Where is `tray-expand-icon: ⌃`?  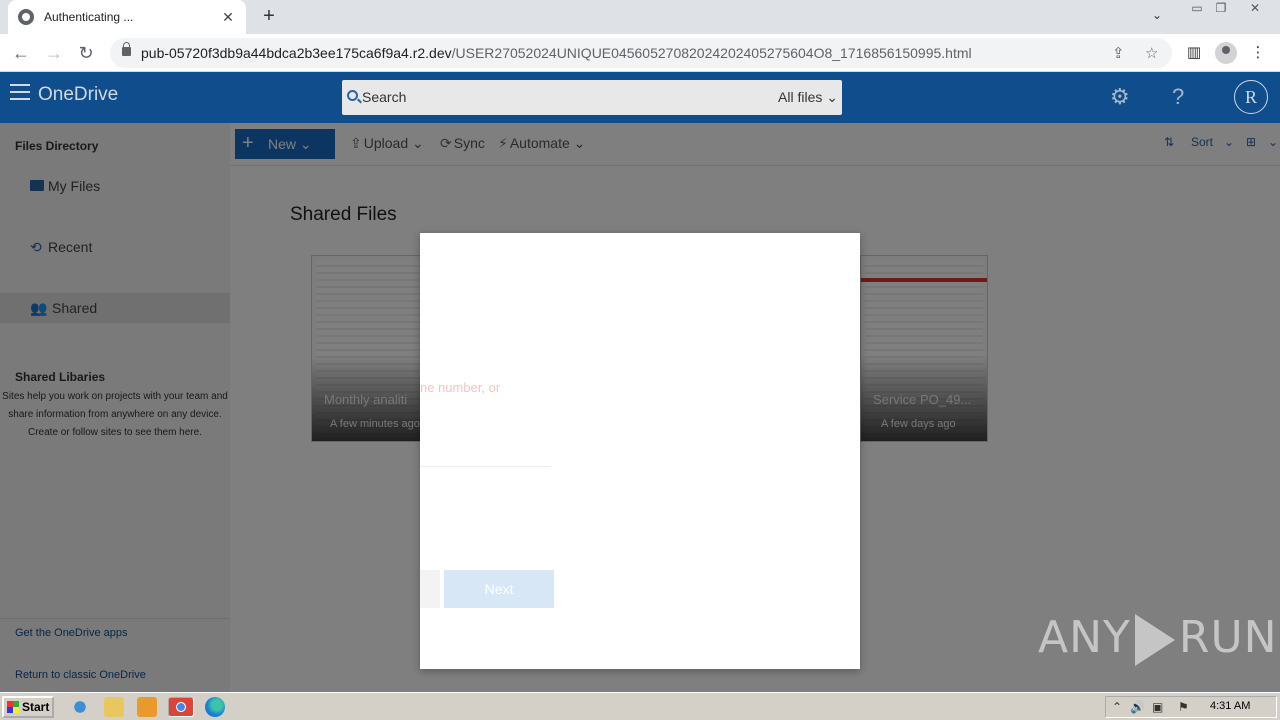
tray-expand-icon: ⌃ is located at coordinates (1117, 707).